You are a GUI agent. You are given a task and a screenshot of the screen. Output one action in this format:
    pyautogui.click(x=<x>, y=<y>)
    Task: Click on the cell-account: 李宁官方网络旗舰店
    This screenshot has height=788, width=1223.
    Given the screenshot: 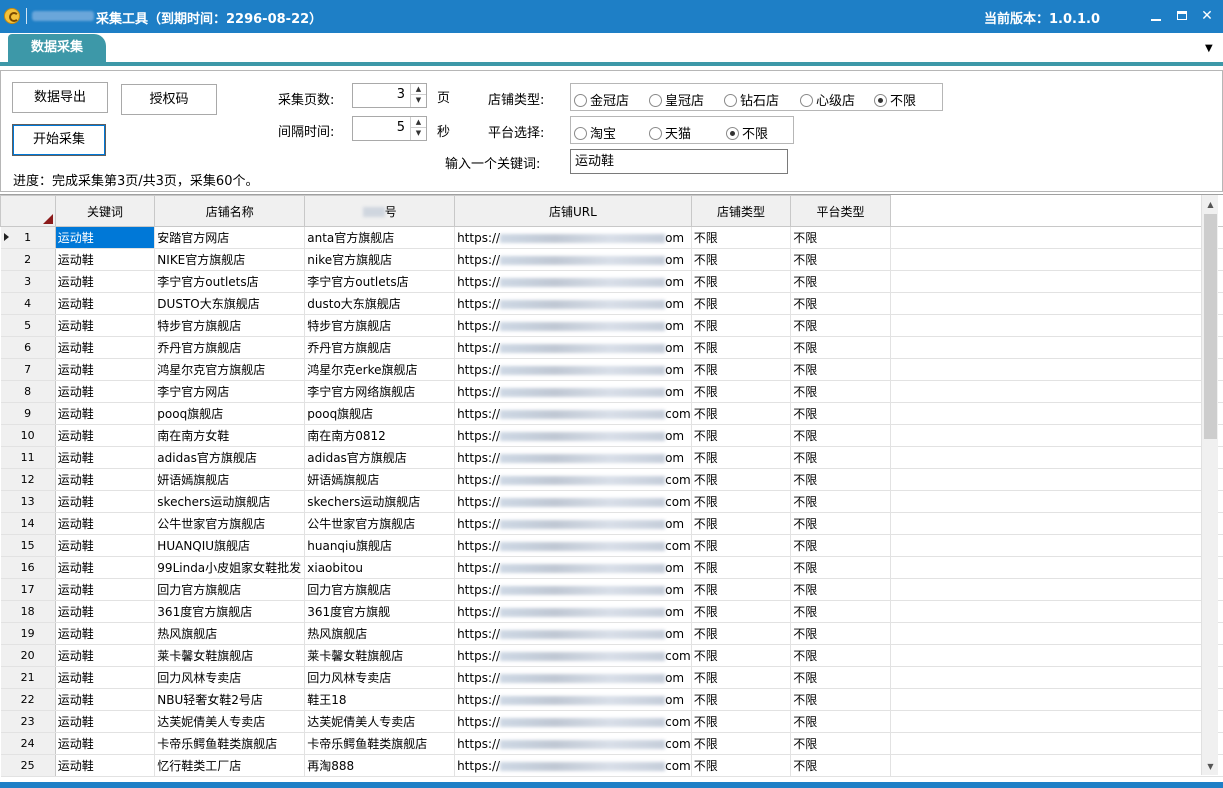 What is the action you would take?
    pyautogui.click(x=380, y=391)
    